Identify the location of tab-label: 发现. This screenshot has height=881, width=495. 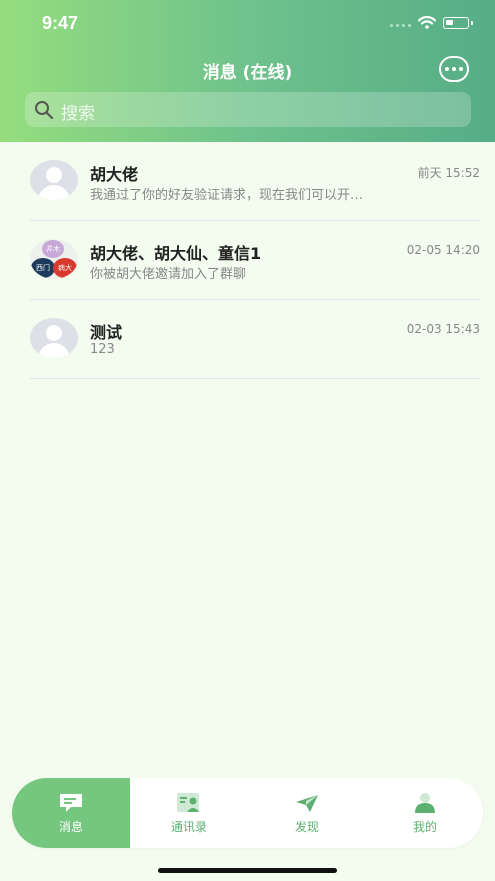
(306, 827).